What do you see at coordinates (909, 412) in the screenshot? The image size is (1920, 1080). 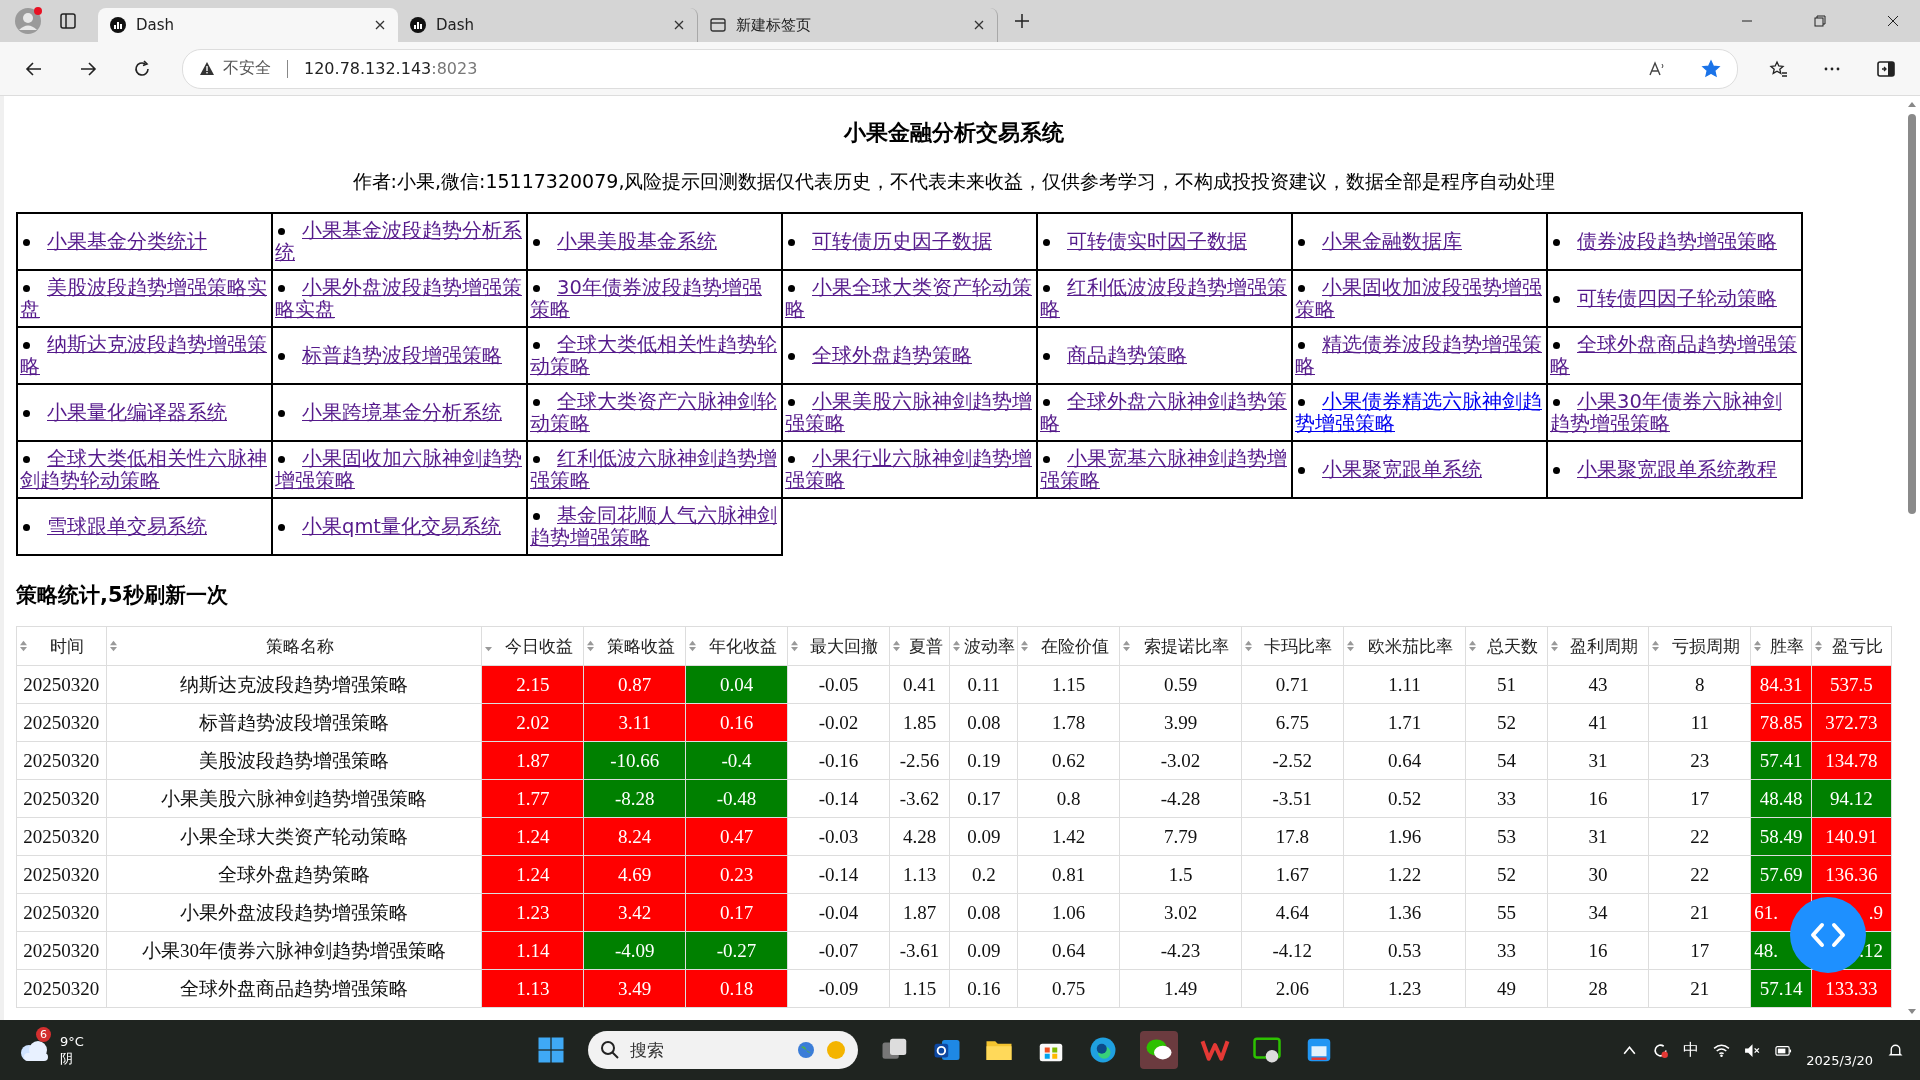 I see `strategy-link: 小果美股六脉神剑趋势增强策略` at bounding box center [909, 412].